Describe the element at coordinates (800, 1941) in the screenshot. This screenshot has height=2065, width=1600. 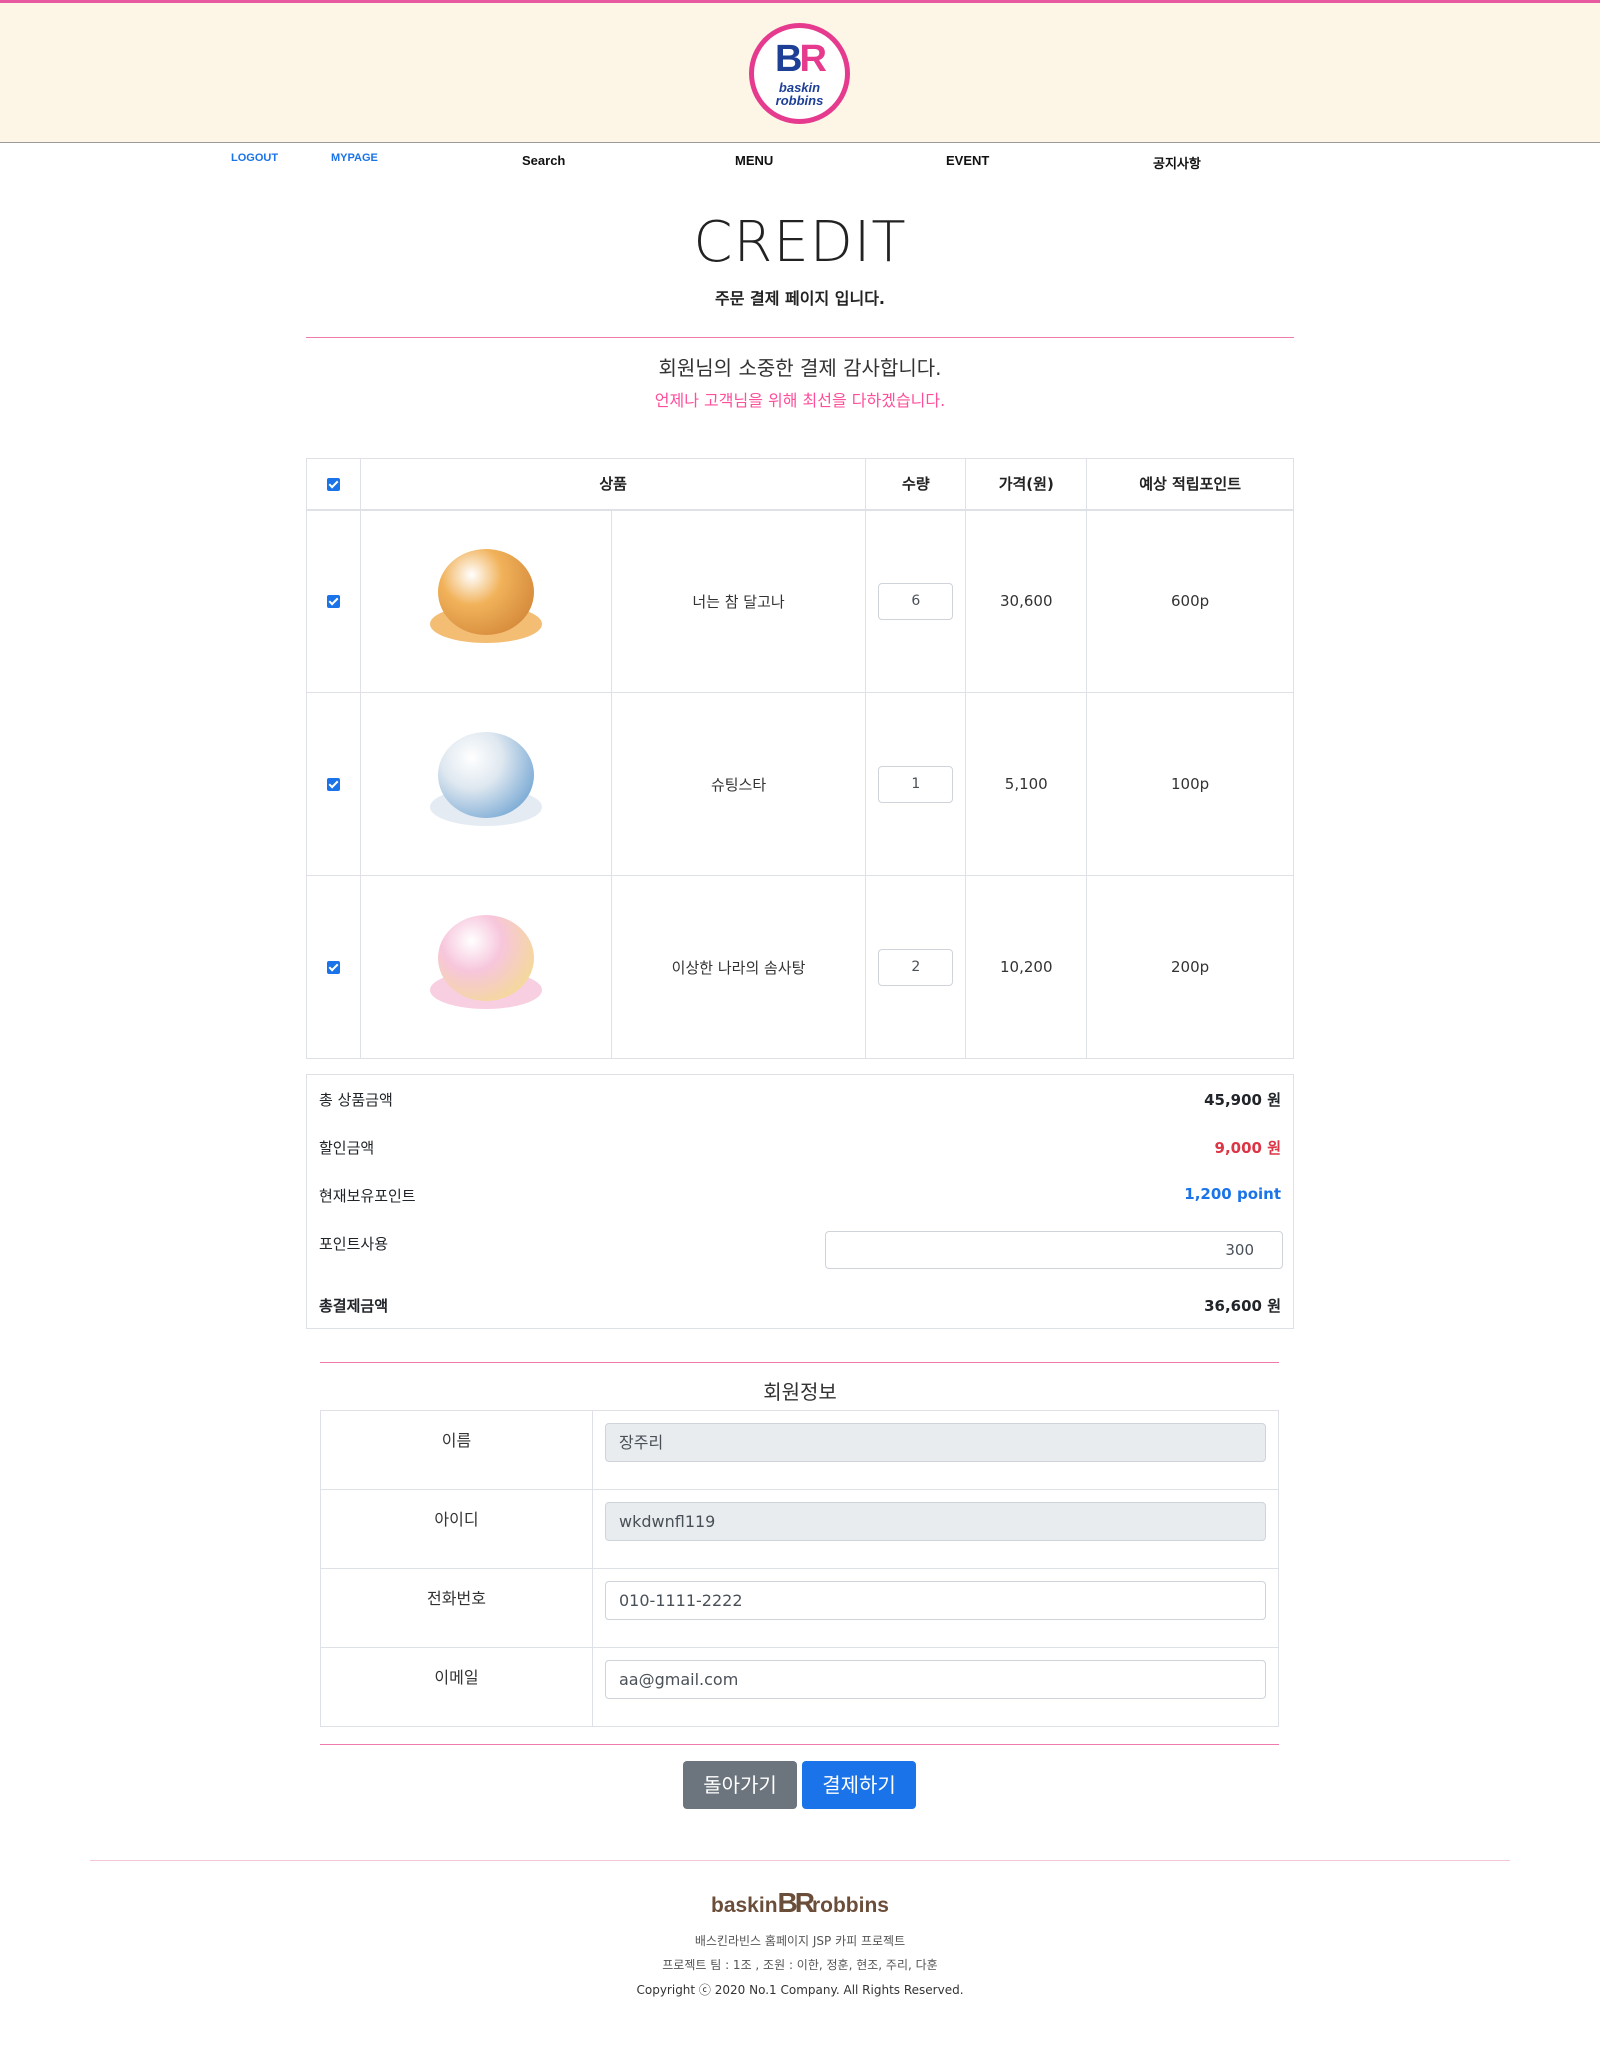
I see `footer-project-text: 배스킨라빈스 홈페이지 JSP 카피 프로젝트` at that location.